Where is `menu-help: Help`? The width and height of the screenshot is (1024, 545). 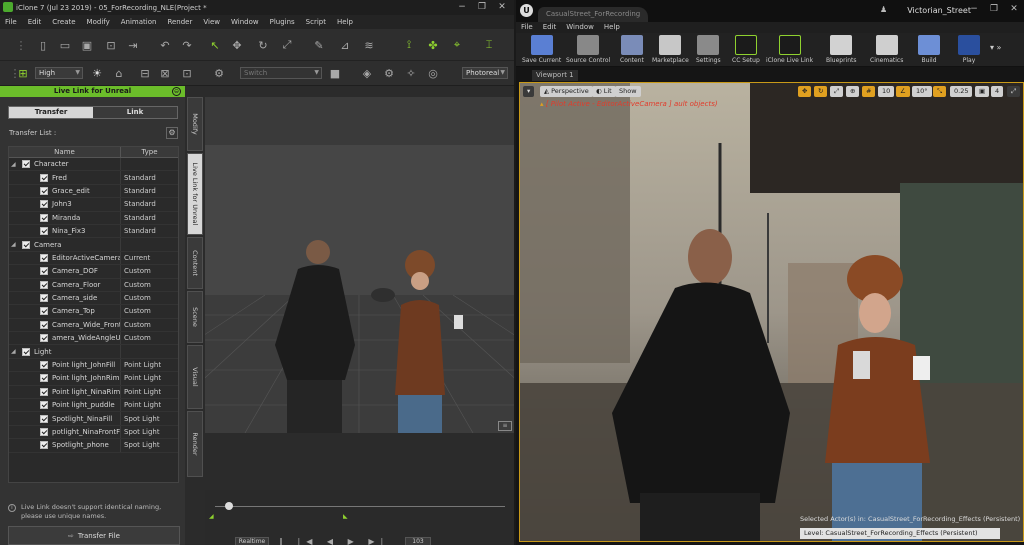
menu-help: Help is located at coordinates (345, 22).